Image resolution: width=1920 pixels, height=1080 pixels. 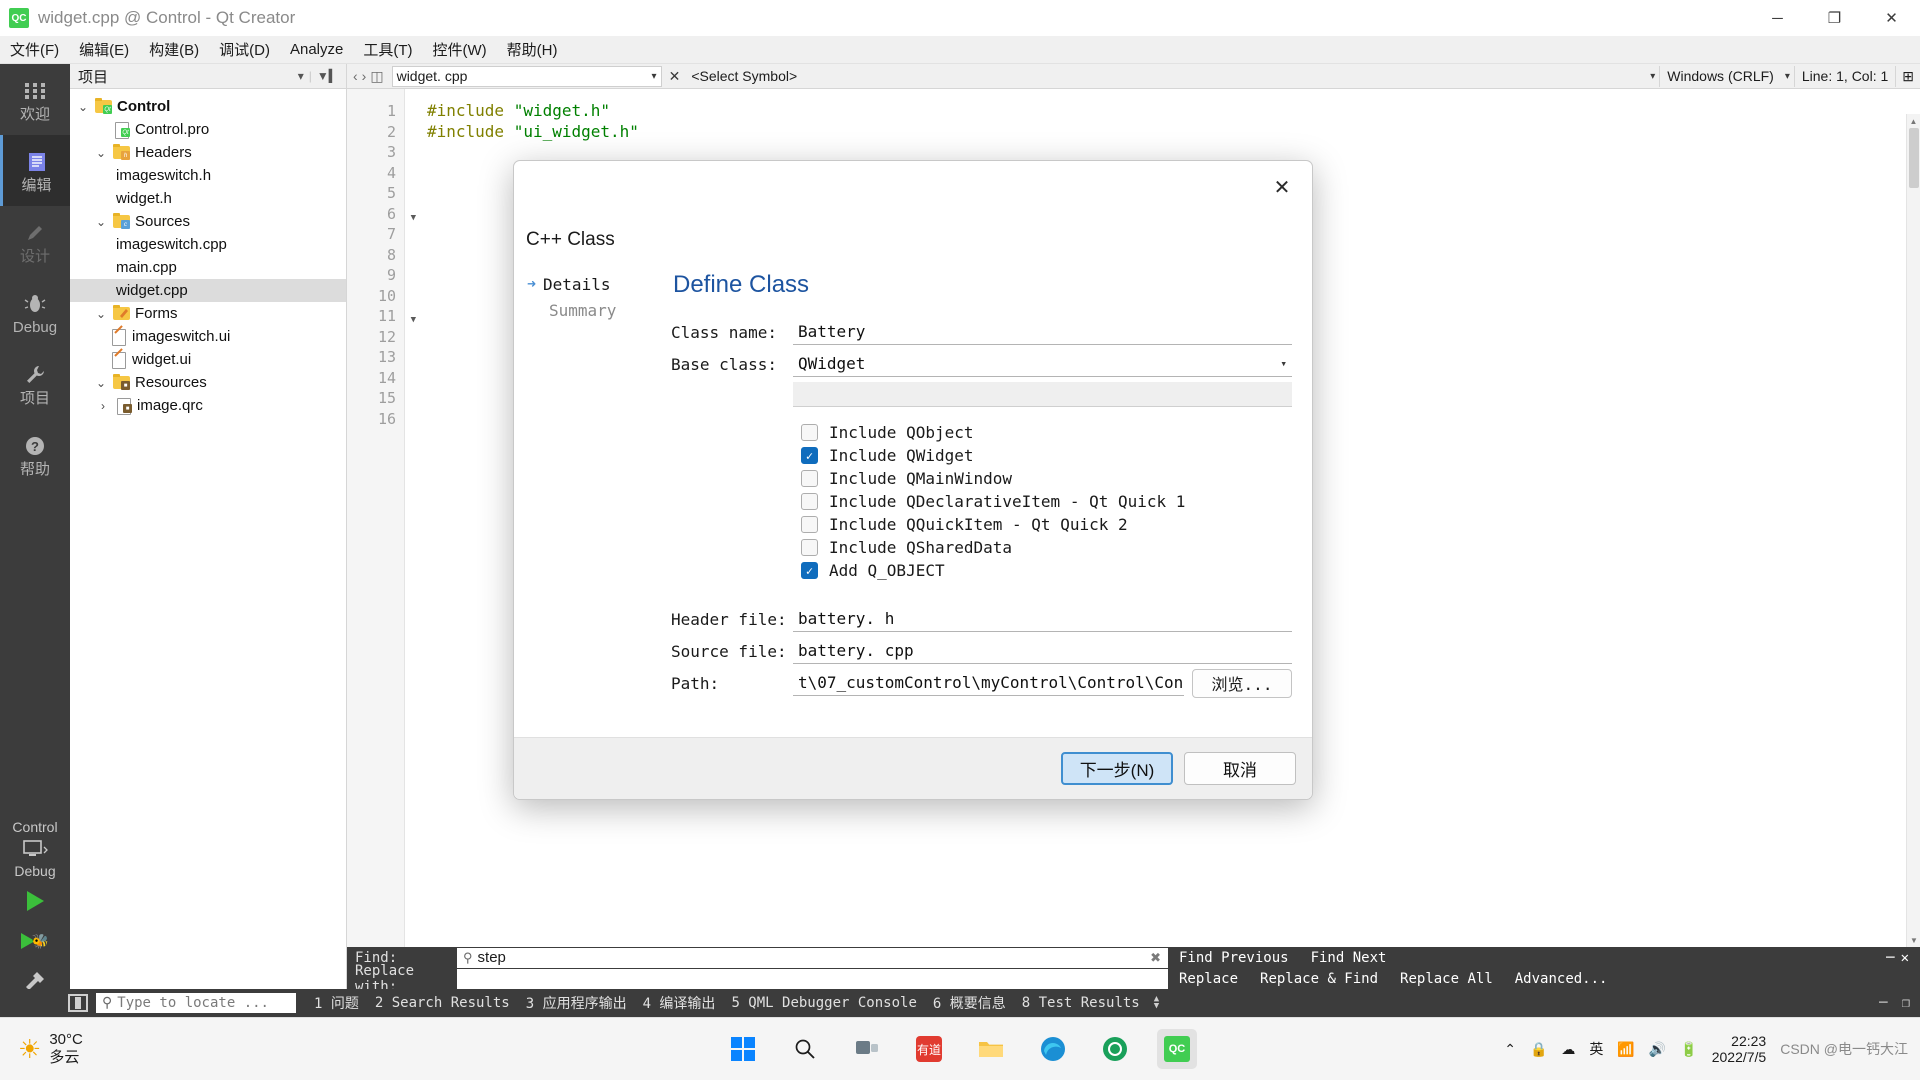 I want to click on minimize-output-icon: ─, so click(x=1883, y=1003).